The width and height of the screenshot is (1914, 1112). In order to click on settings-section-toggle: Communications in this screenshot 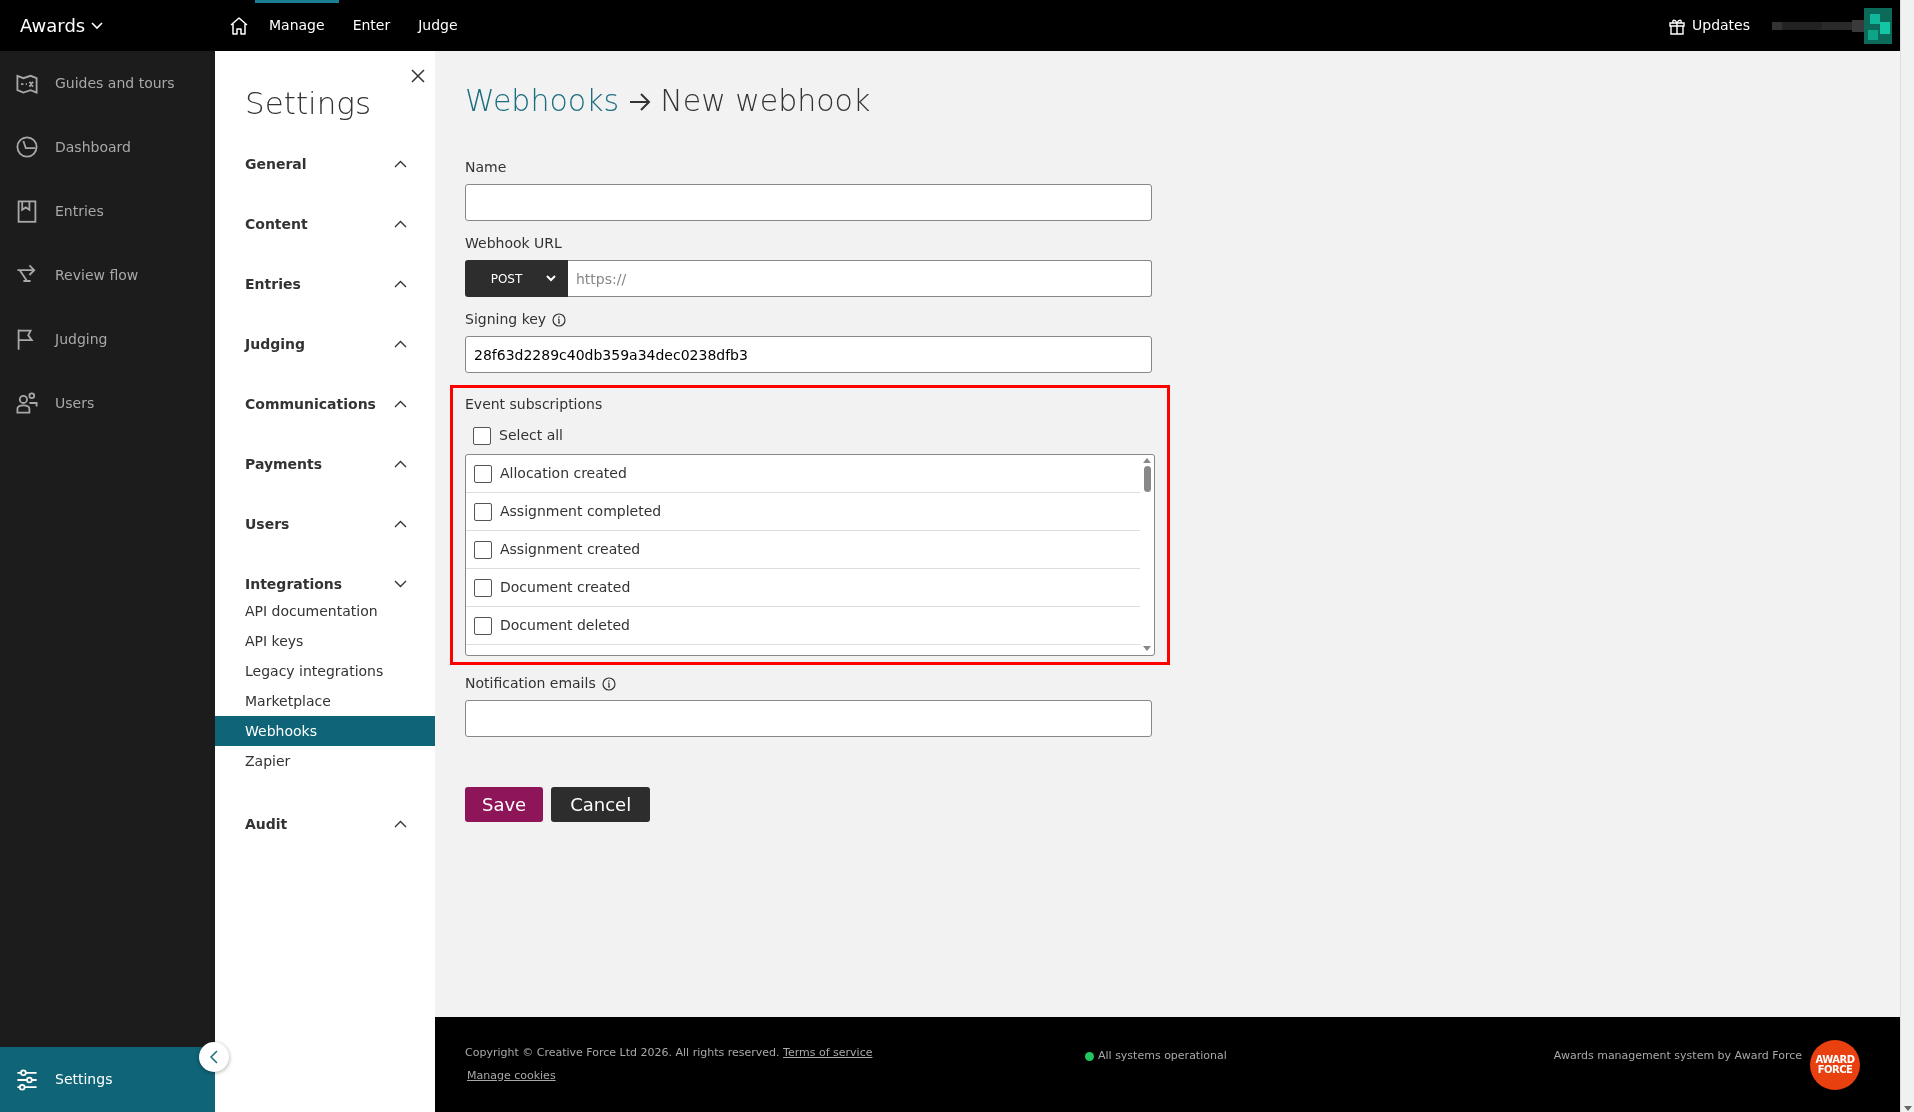, I will do `click(325, 404)`.